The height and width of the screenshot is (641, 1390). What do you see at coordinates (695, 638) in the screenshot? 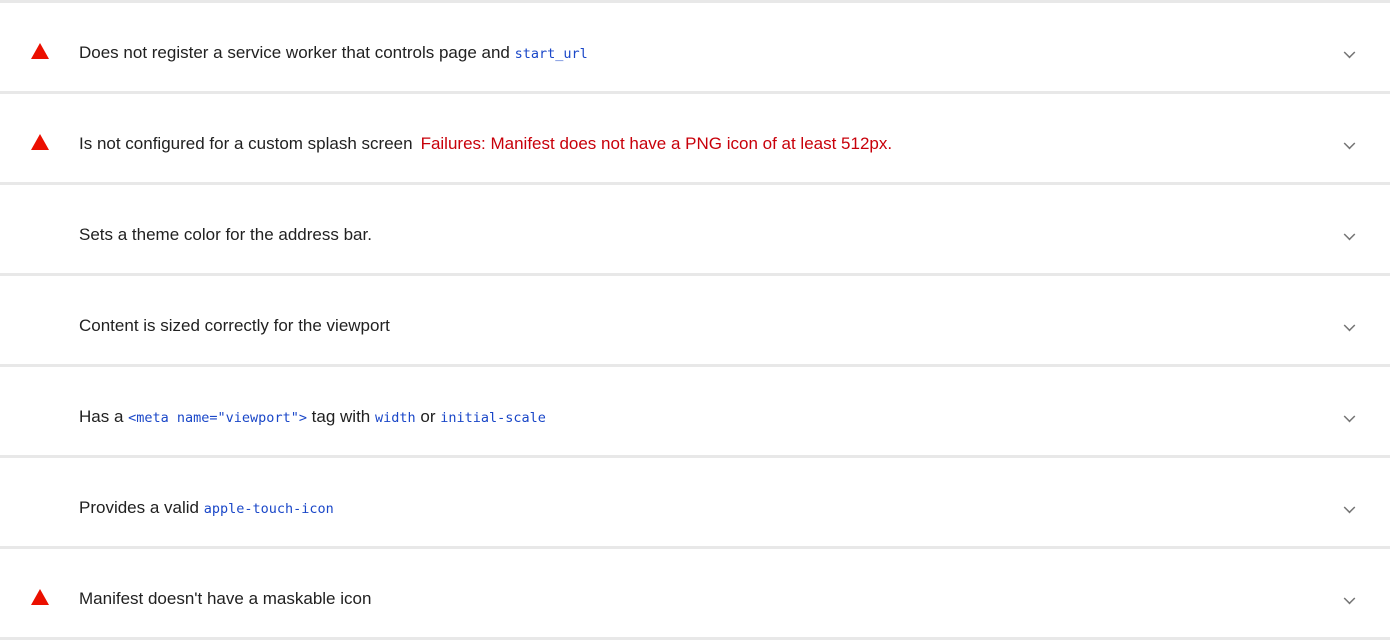
I see `divider` at bounding box center [695, 638].